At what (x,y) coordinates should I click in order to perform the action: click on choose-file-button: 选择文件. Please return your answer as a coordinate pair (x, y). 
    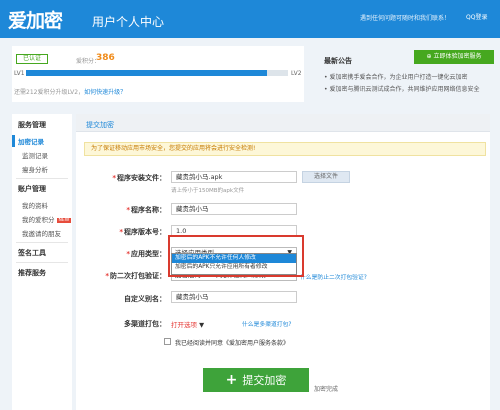
    Looking at the image, I should click on (326, 177).